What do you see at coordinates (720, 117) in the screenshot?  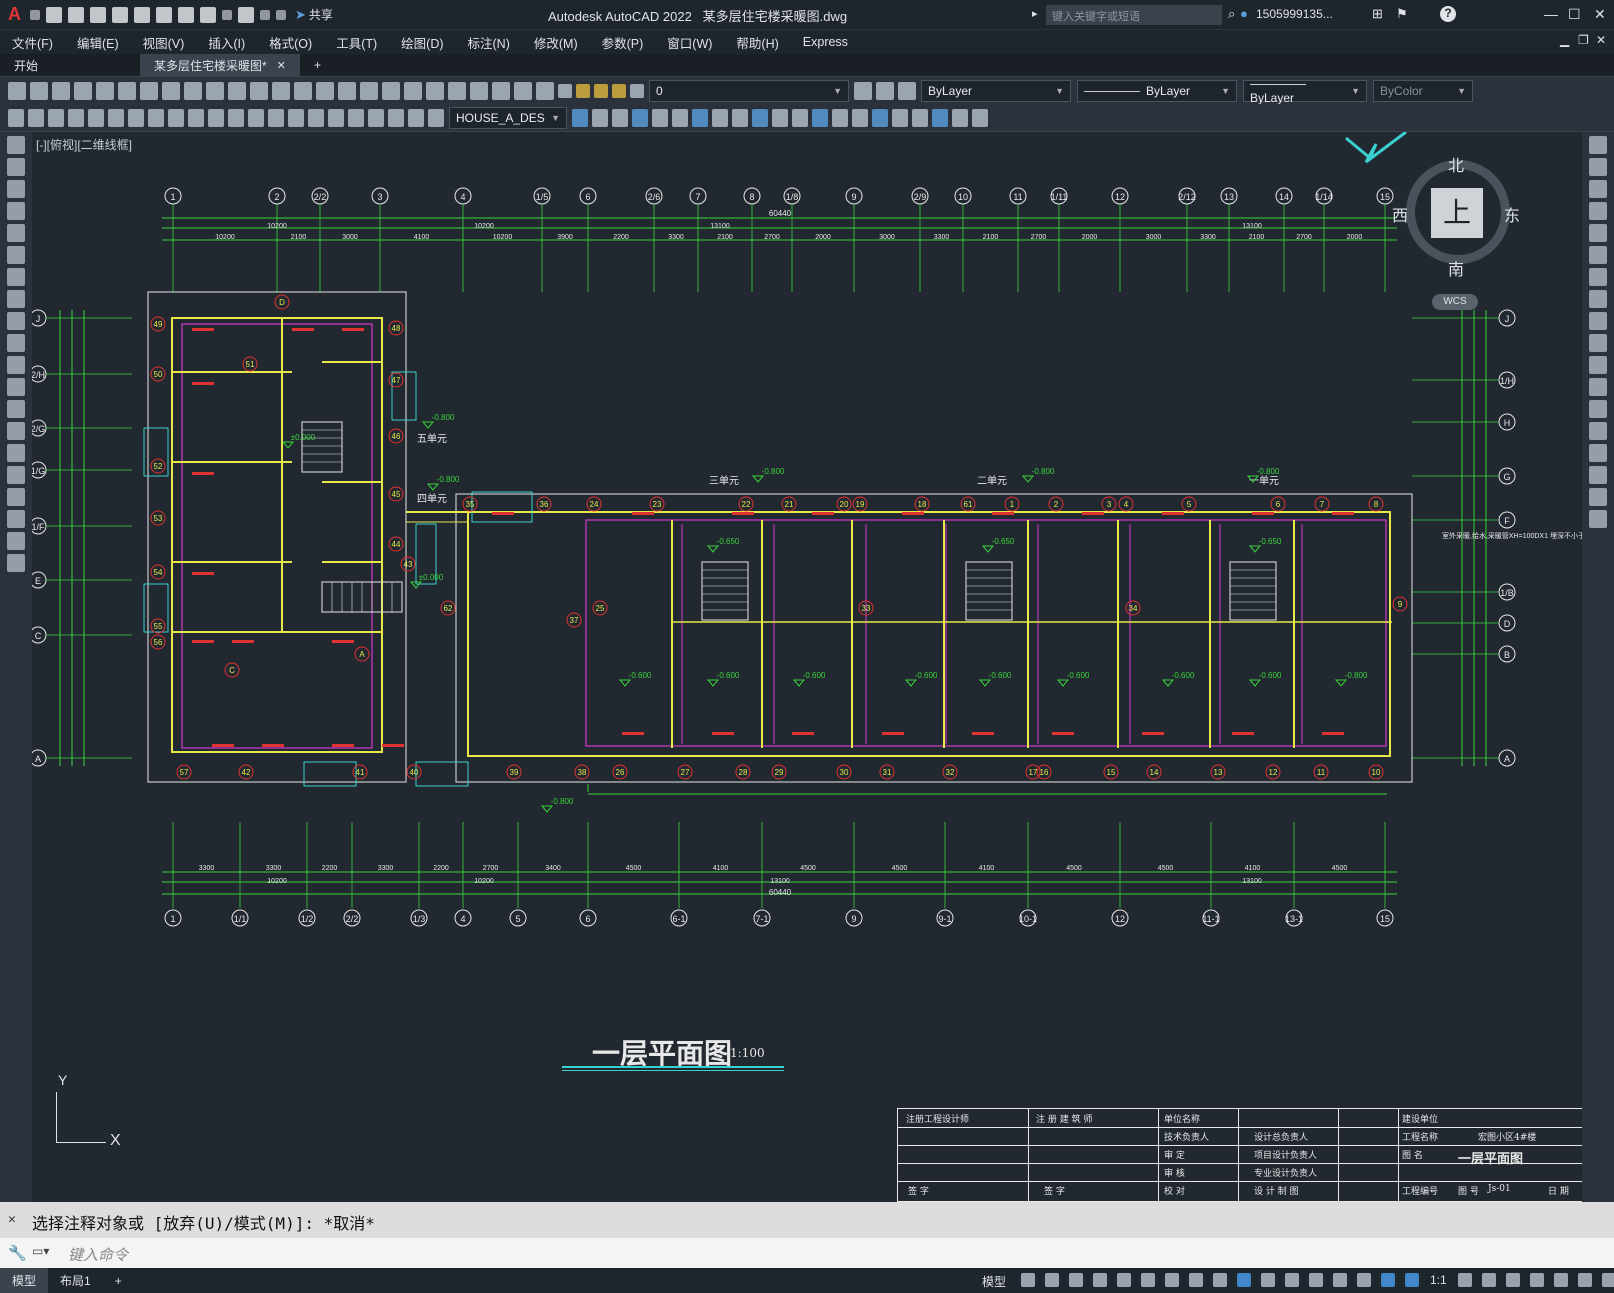 I see `layer-unlock-icon` at bounding box center [720, 117].